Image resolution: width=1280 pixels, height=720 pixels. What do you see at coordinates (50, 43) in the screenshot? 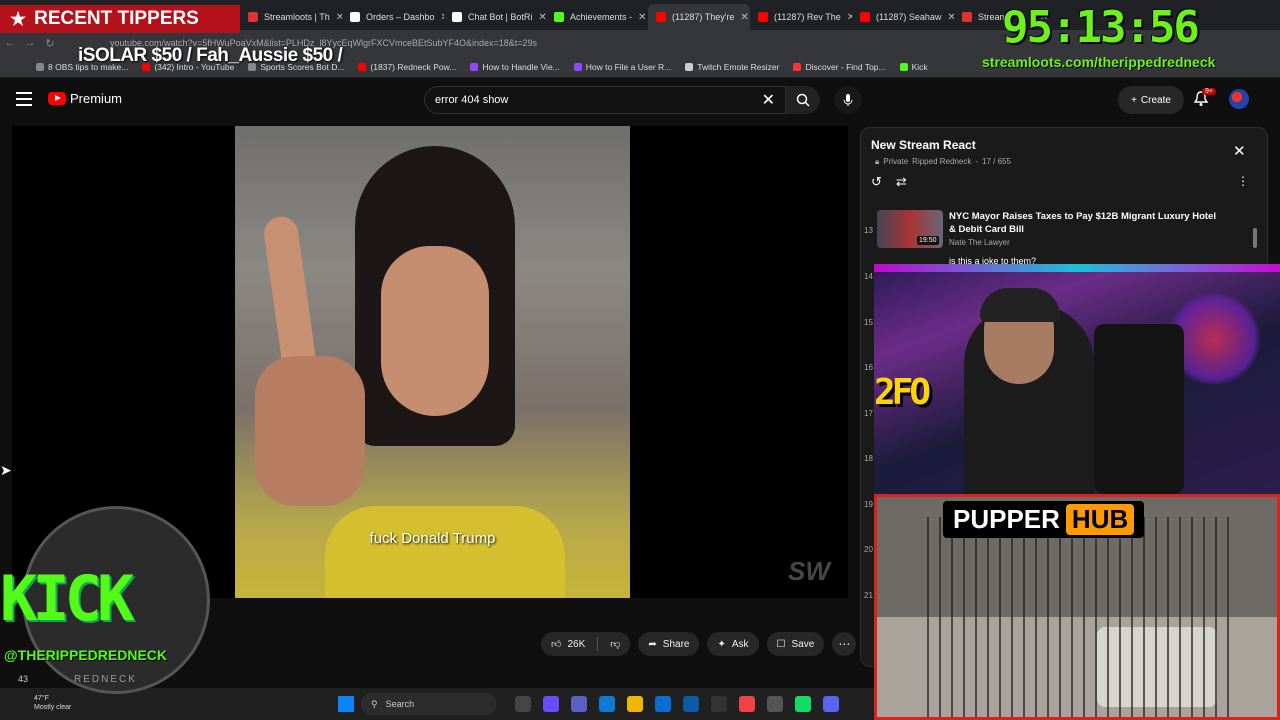
I see `reload-icon: ↻` at bounding box center [50, 43].